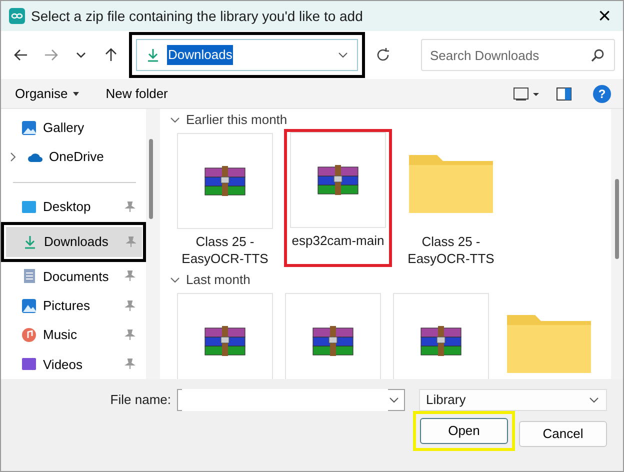 This screenshot has height=472, width=624. Describe the element at coordinates (210, 280) in the screenshot. I see `section-header: Last month` at that location.